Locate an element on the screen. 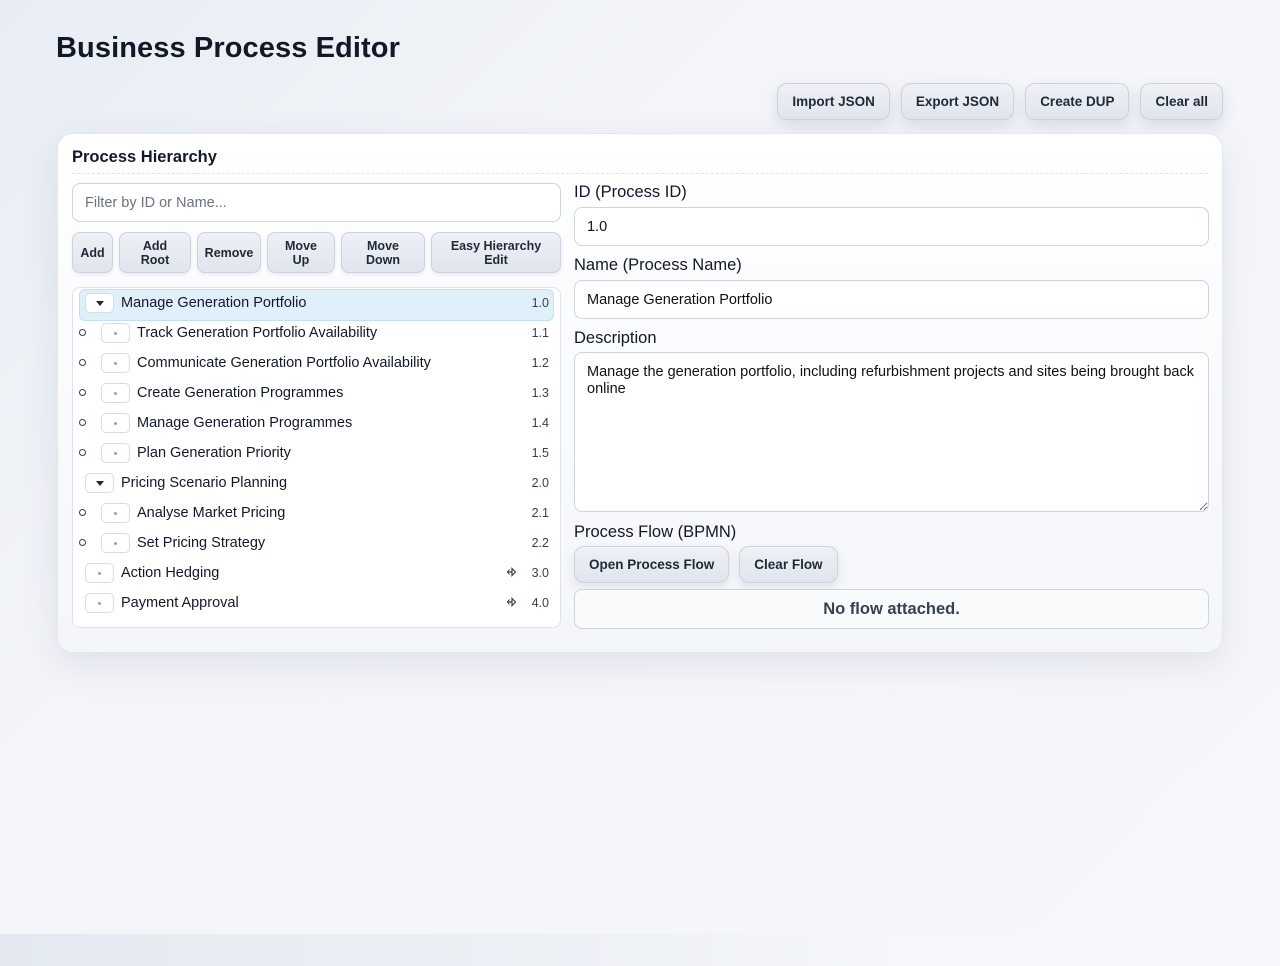 The image size is (1280, 966). tree-row: Payment Approval 4.0 is located at coordinates (316, 603).